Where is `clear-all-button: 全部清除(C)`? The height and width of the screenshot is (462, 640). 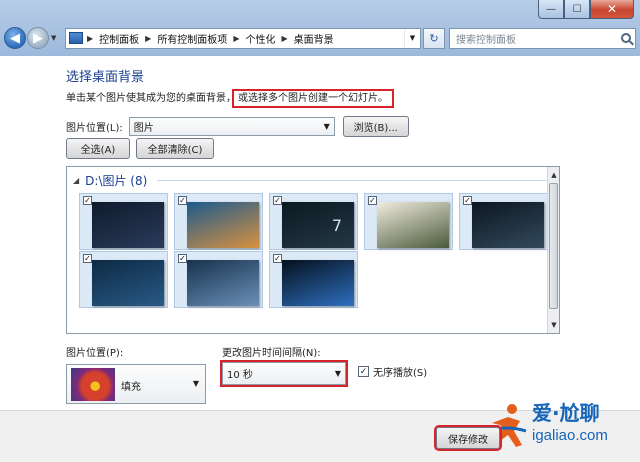
clear-all-button: 全部清除(C) is located at coordinates (175, 148).